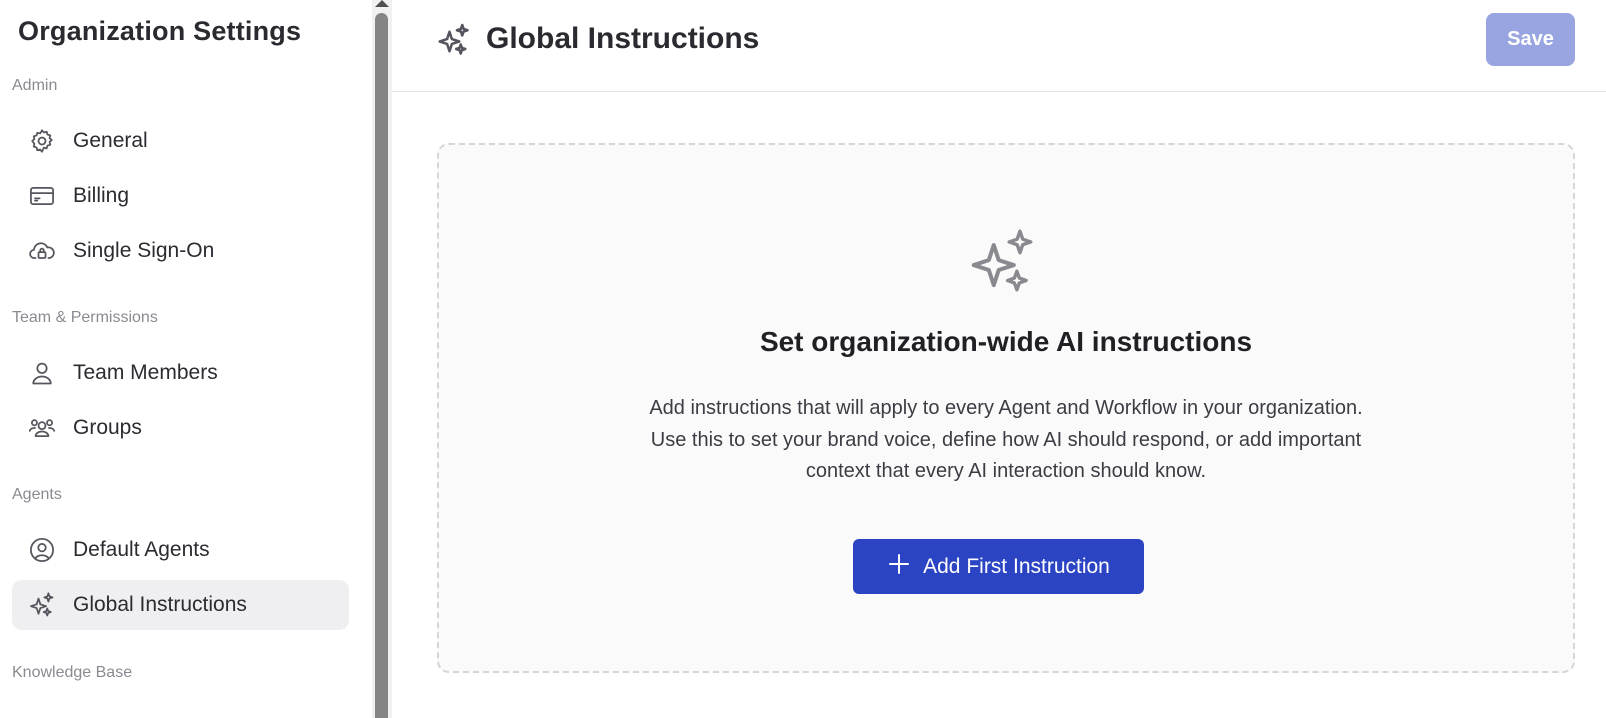  What do you see at coordinates (42, 141) in the screenshot?
I see `gear-icon` at bounding box center [42, 141].